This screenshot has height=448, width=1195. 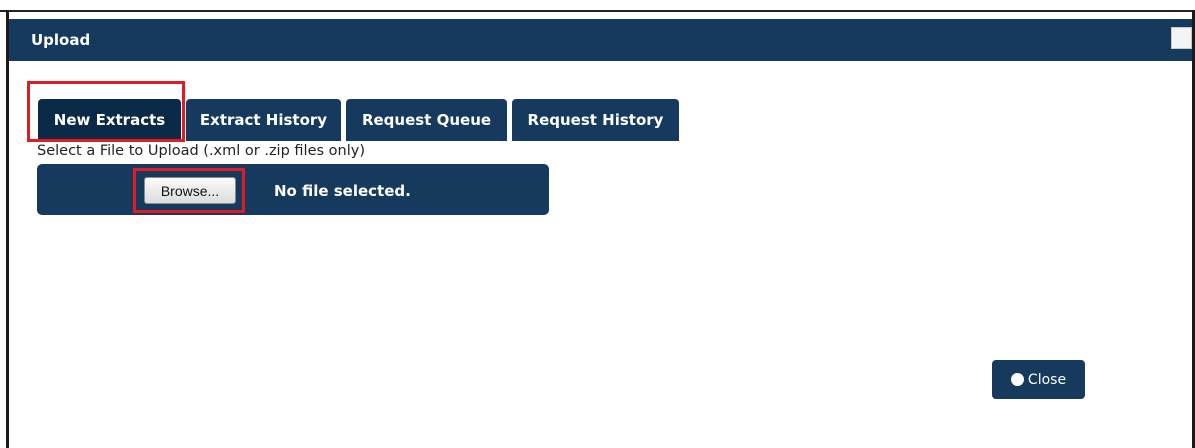 I want to click on tab-new-extracts: New Extracts, so click(x=109, y=120).